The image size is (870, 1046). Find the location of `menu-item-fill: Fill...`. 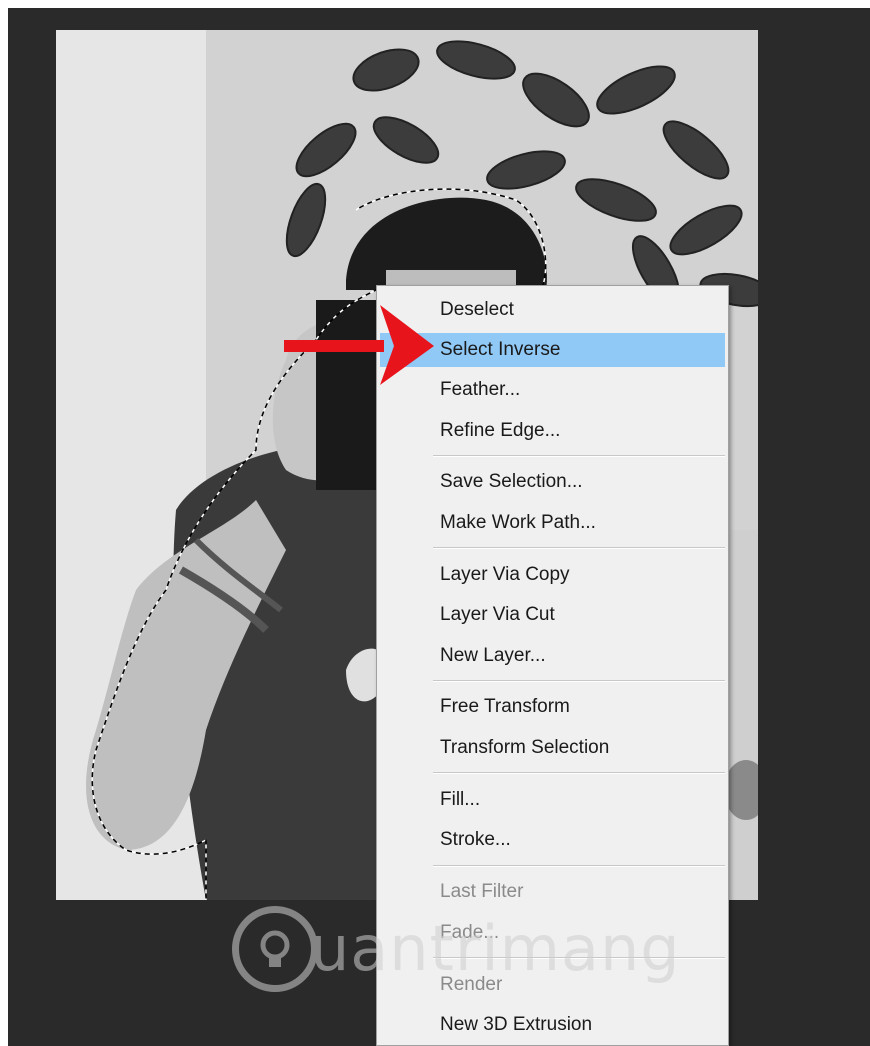

menu-item-fill: Fill... is located at coordinates (552, 800).